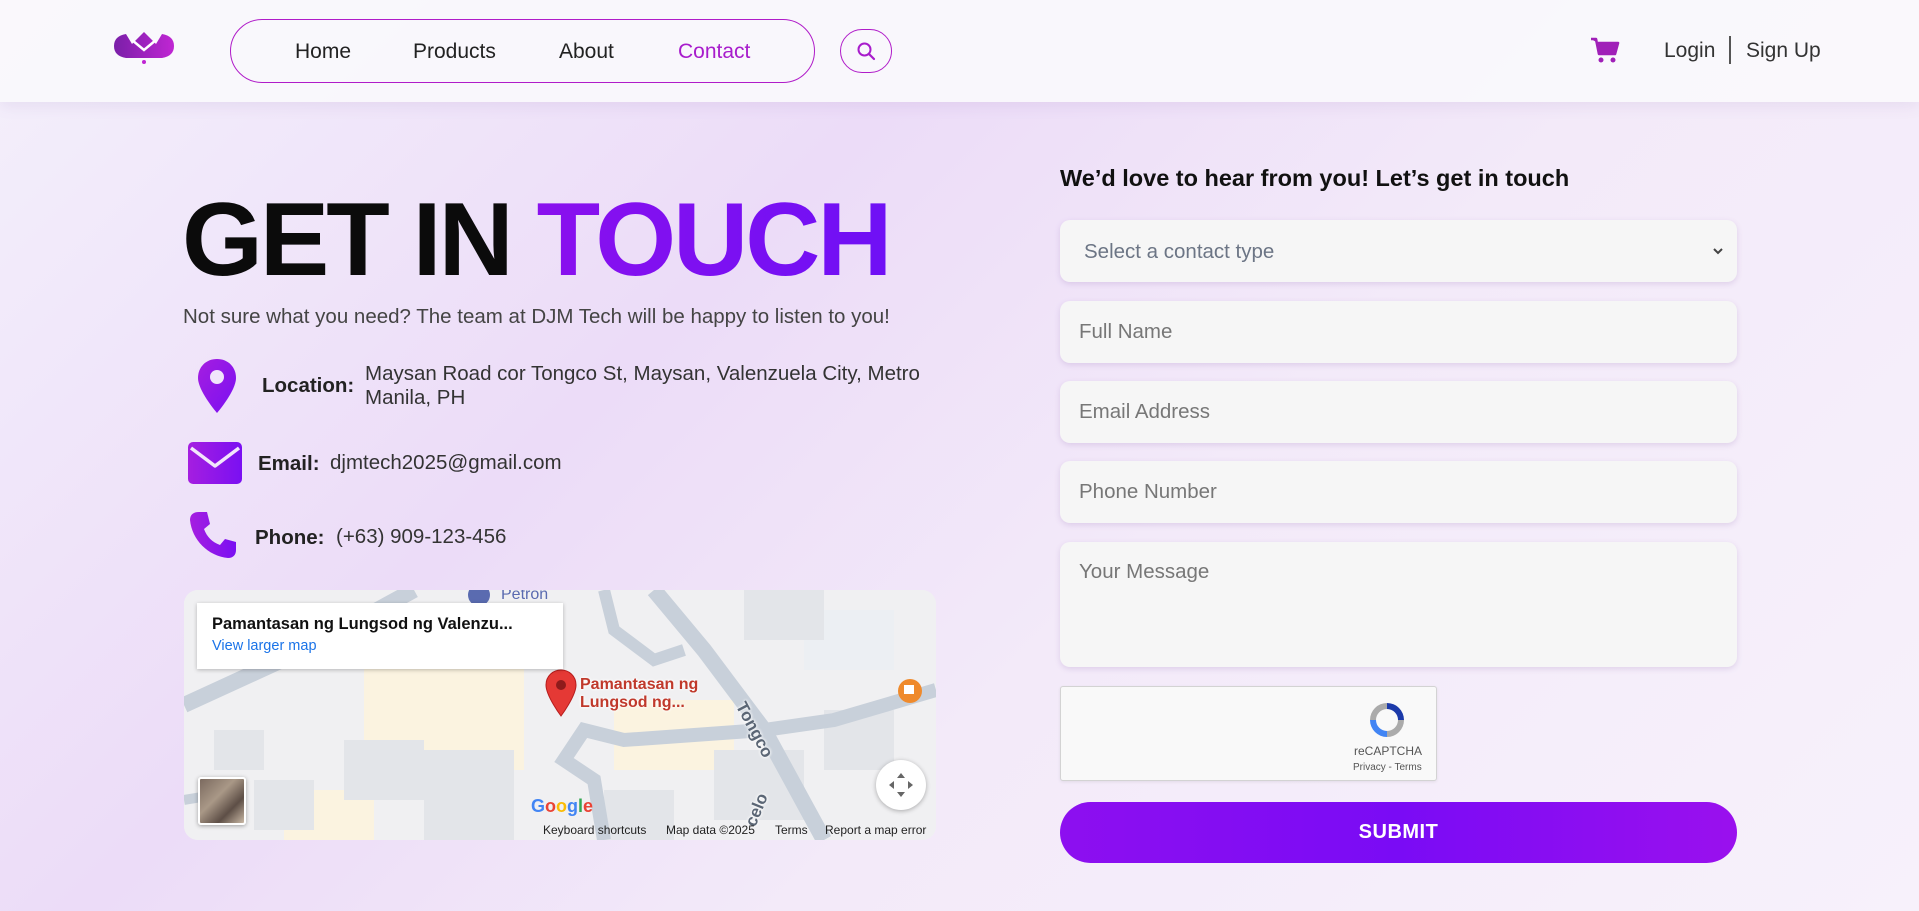 Image resolution: width=1919 pixels, height=911 pixels. Describe the element at coordinates (1398, 832) in the screenshot. I see `submit-button: SUBMIT` at that location.